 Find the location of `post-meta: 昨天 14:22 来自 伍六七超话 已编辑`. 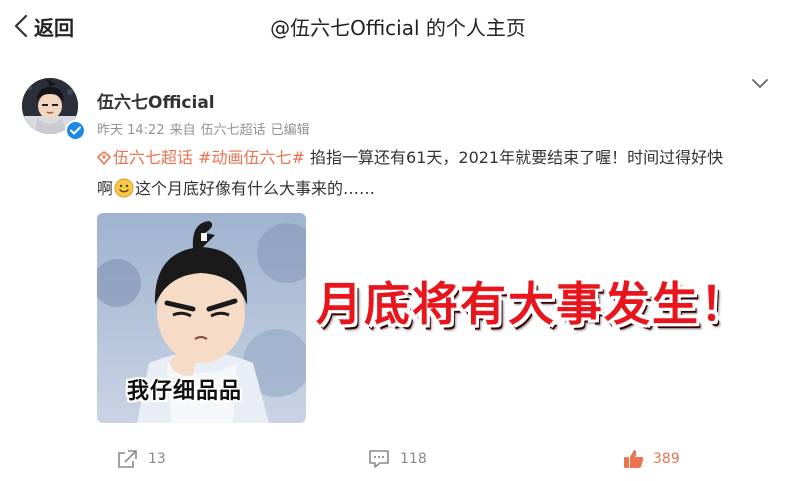

post-meta: 昨天 14:22 来自 伍六七超话 已编辑 is located at coordinates (203, 128).